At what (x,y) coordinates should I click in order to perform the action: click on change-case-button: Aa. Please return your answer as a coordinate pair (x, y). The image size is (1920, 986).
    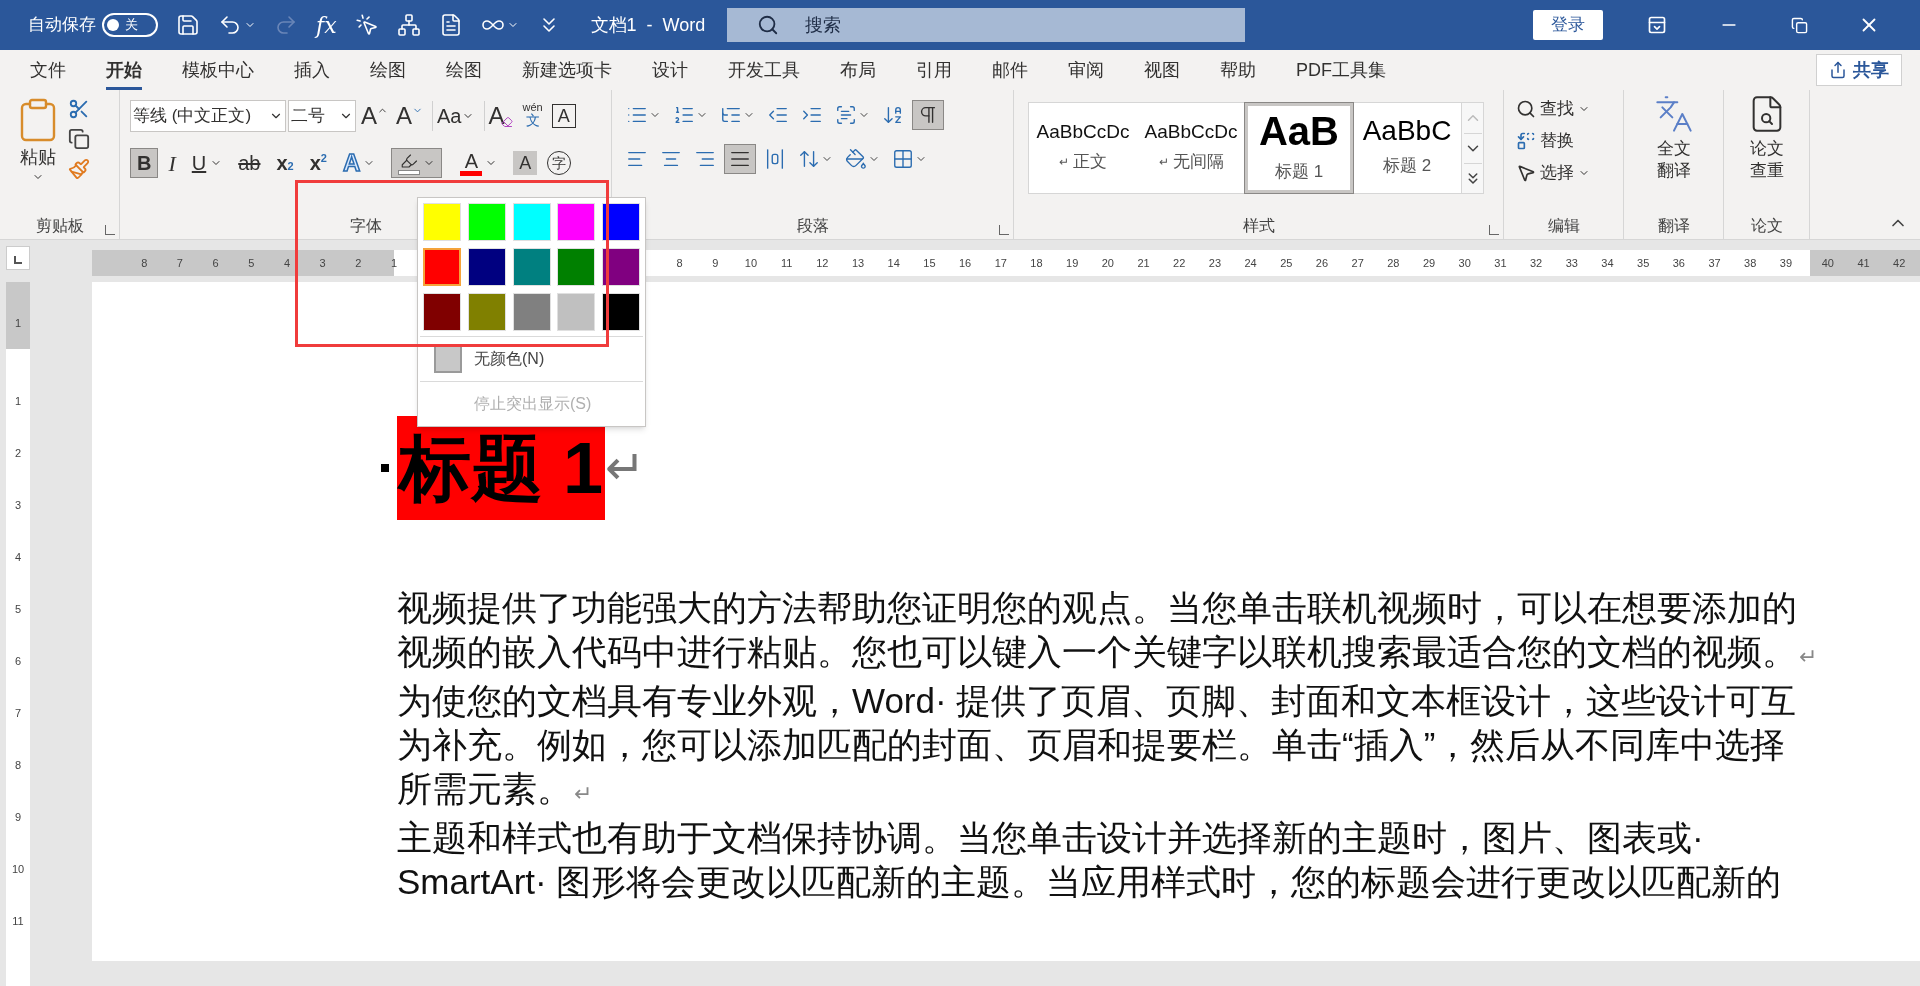
    Looking at the image, I should click on (455, 116).